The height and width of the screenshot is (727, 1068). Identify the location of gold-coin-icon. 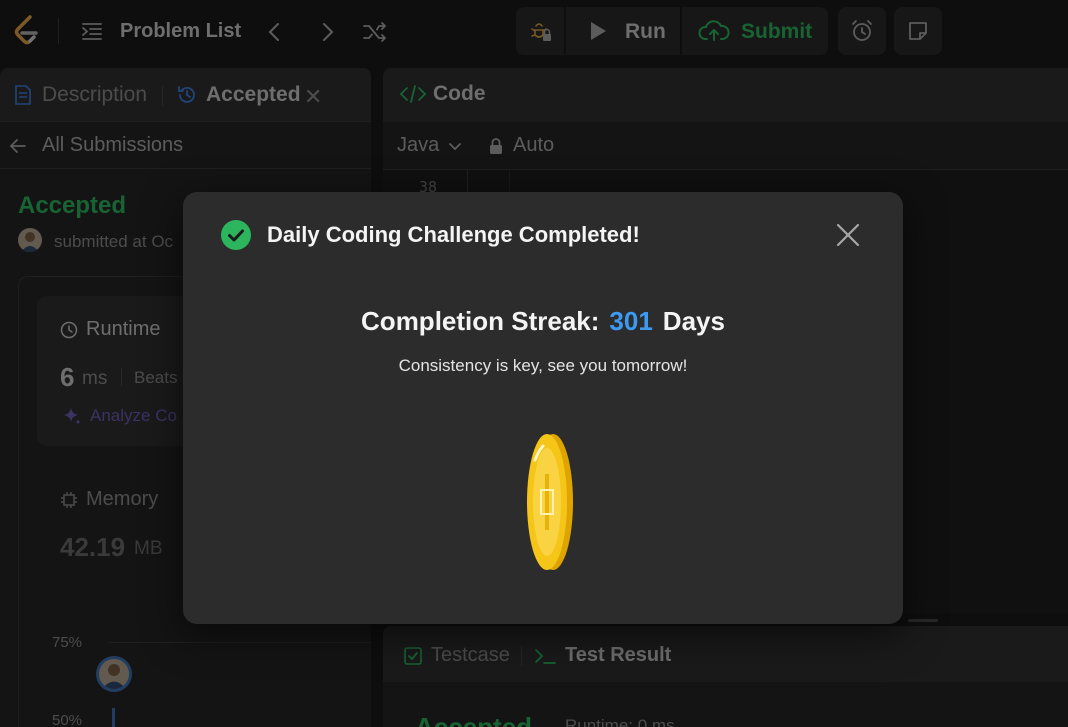
(550, 502).